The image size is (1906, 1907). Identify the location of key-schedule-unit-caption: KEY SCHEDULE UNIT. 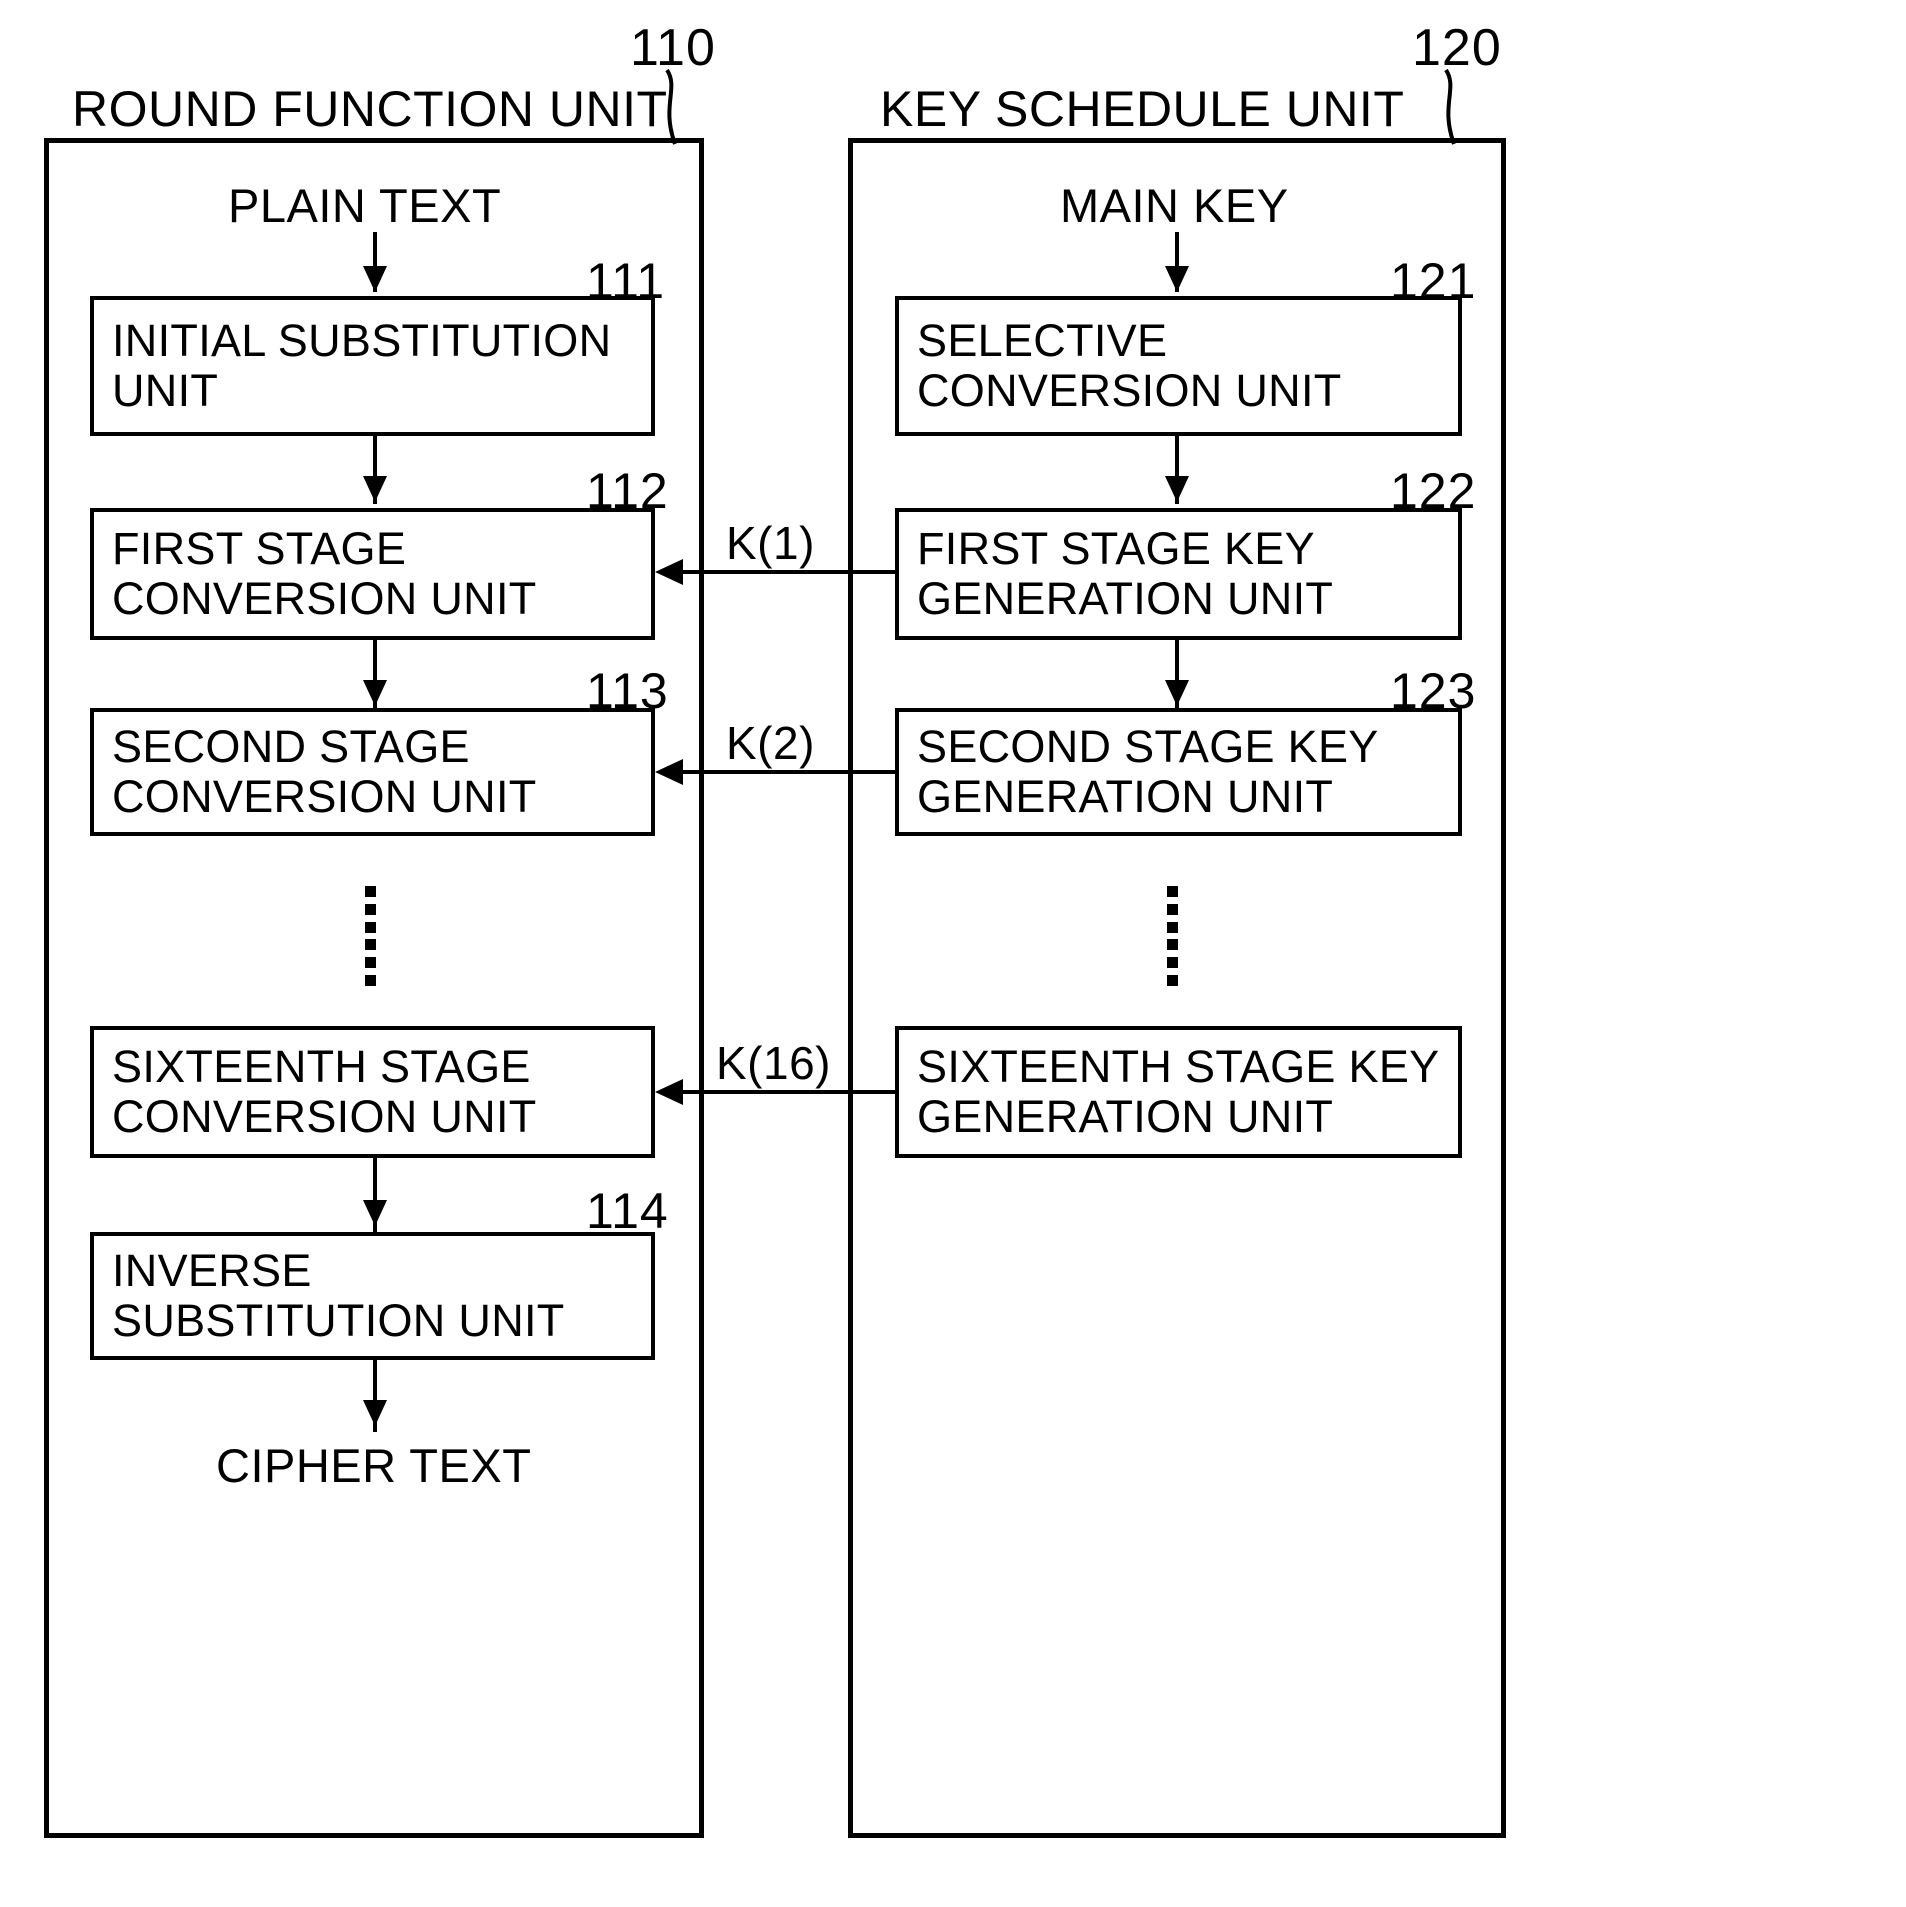
(1142, 109).